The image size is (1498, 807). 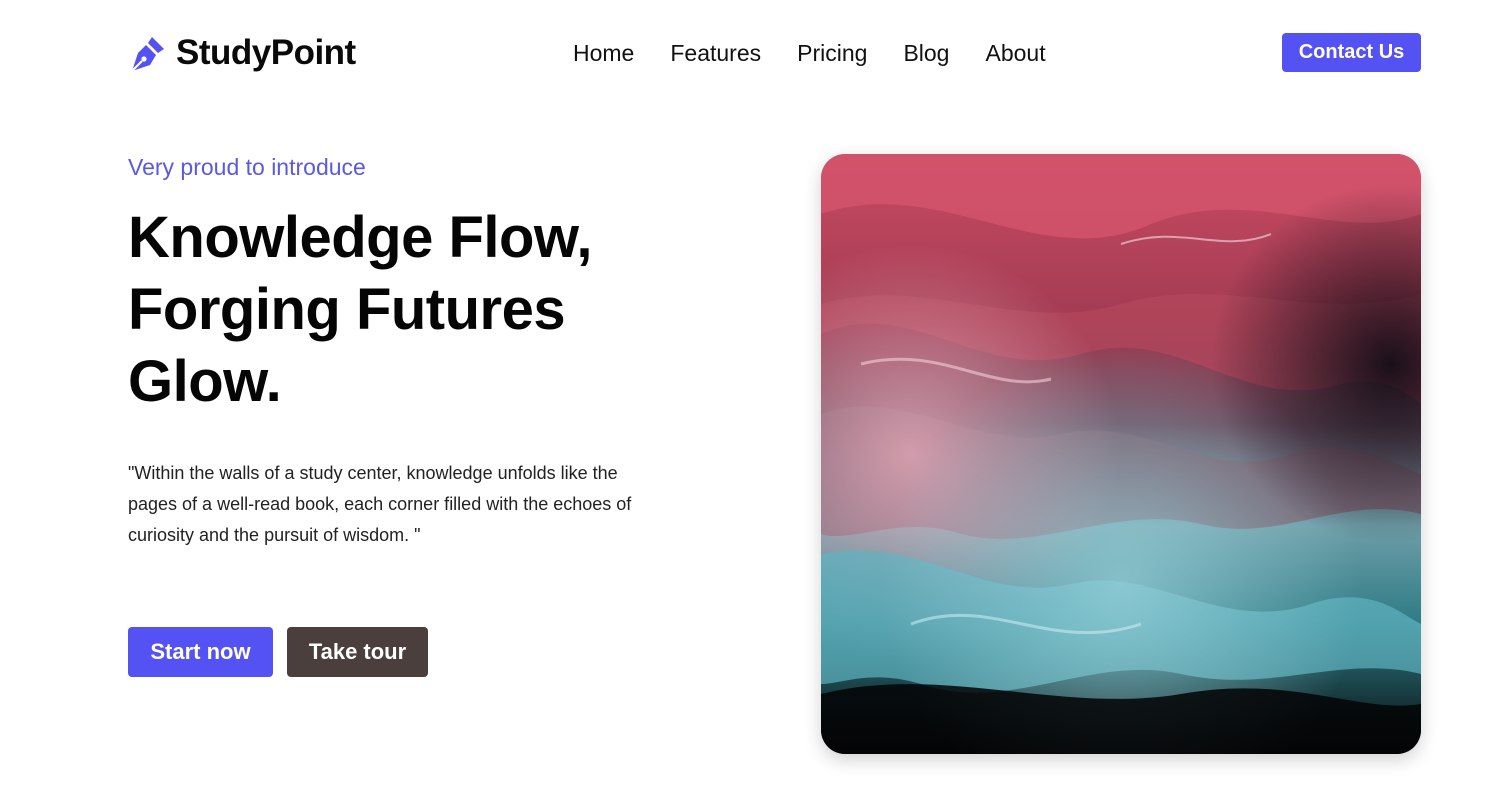 What do you see at coordinates (1015, 53) in the screenshot?
I see `nav-item-about: About` at bounding box center [1015, 53].